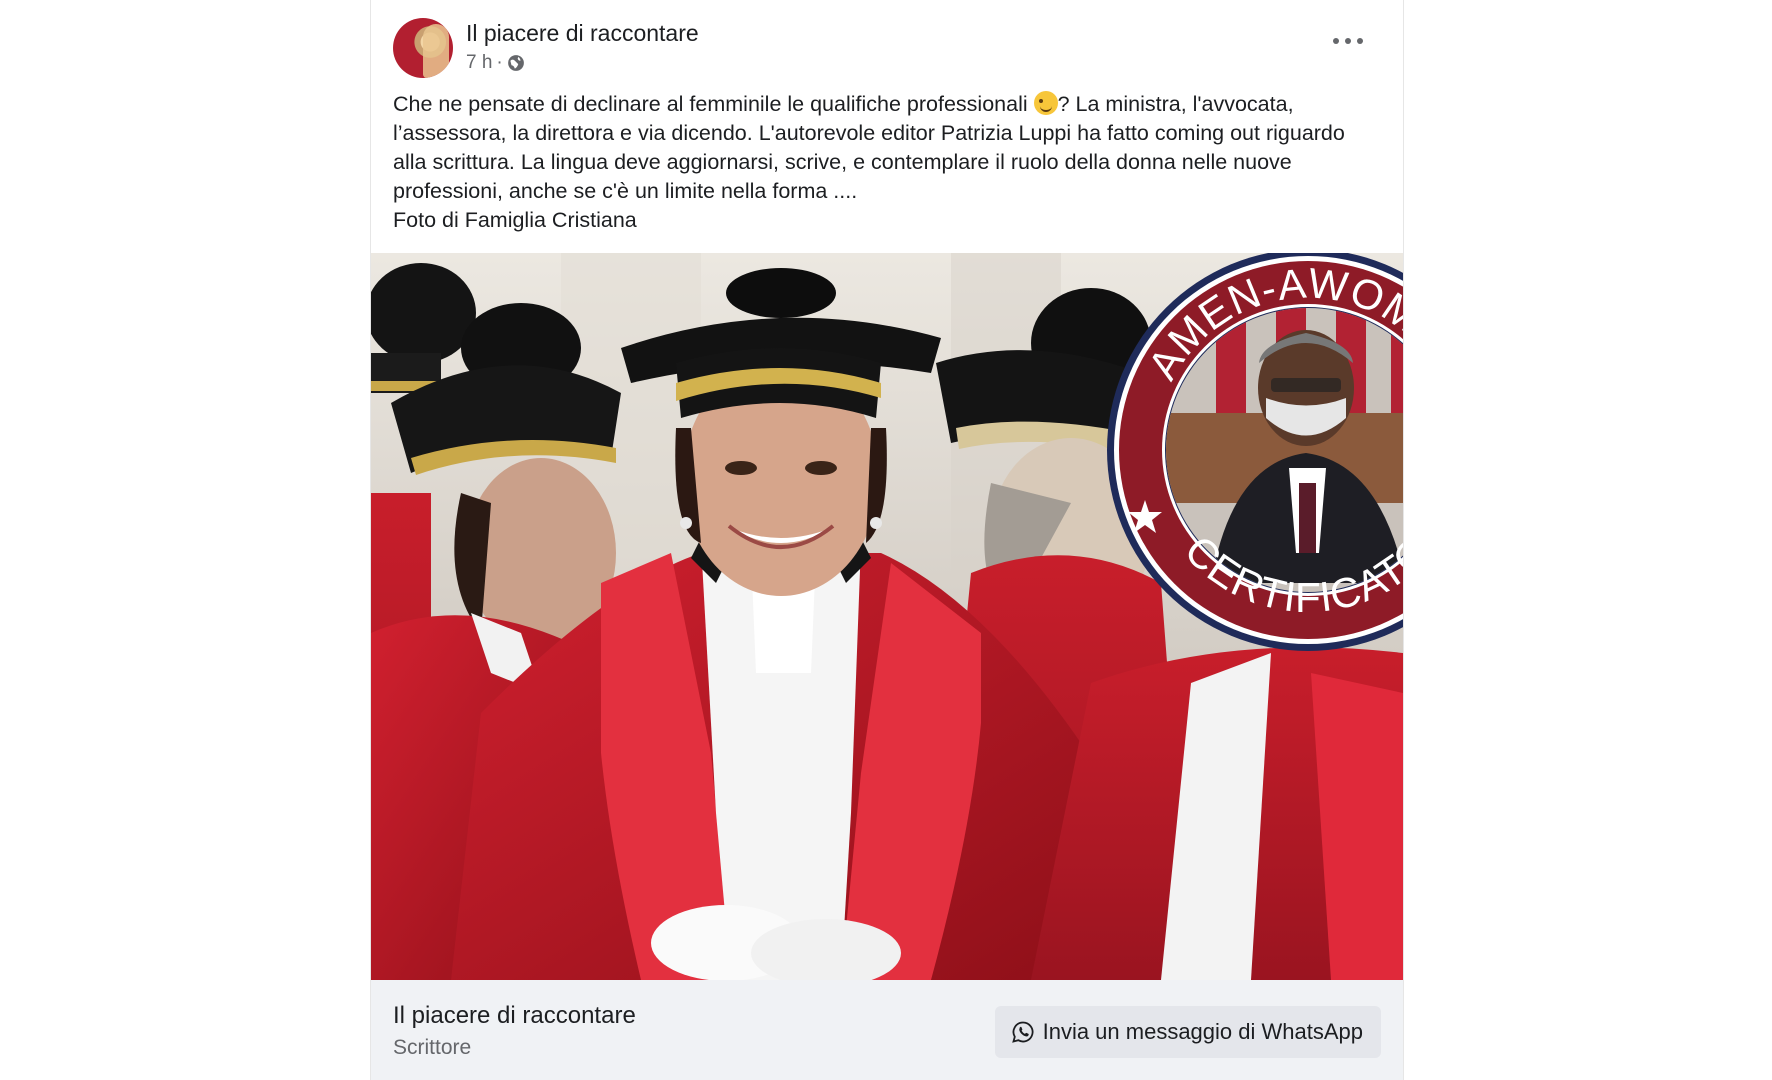 Image resolution: width=1772 pixels, height=1080 pixels. Describe the element at coordinates (479, 63) in the screenshot. I see `post-time: 7 h` at that location.